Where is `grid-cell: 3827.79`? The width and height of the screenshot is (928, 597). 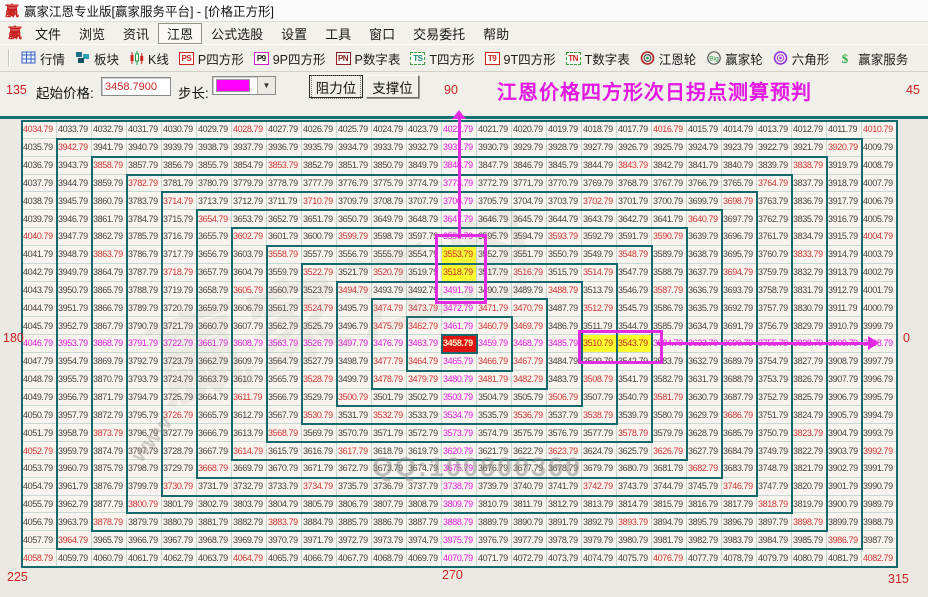 grid-cell: 3827.79 is located at coordinates (809, 361).